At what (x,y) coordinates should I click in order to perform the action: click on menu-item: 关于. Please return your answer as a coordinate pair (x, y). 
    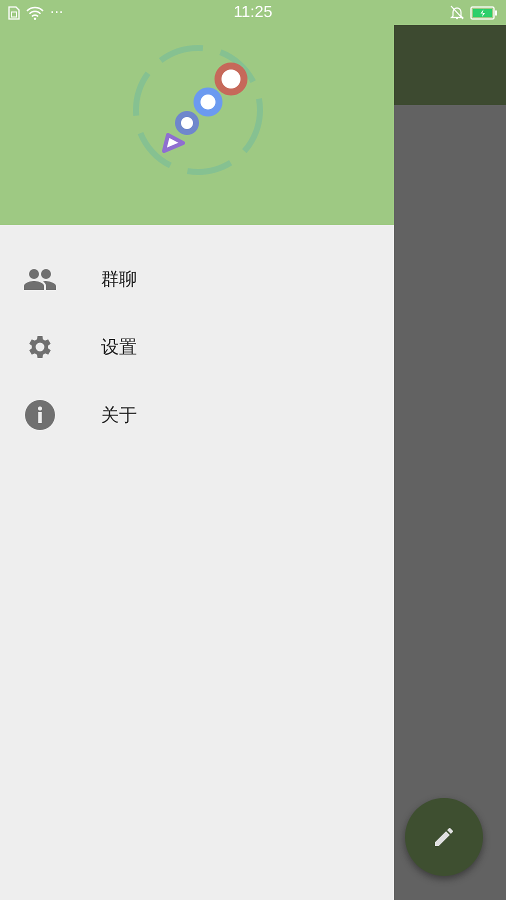
    Looking at the image, I should click on (197, 415).